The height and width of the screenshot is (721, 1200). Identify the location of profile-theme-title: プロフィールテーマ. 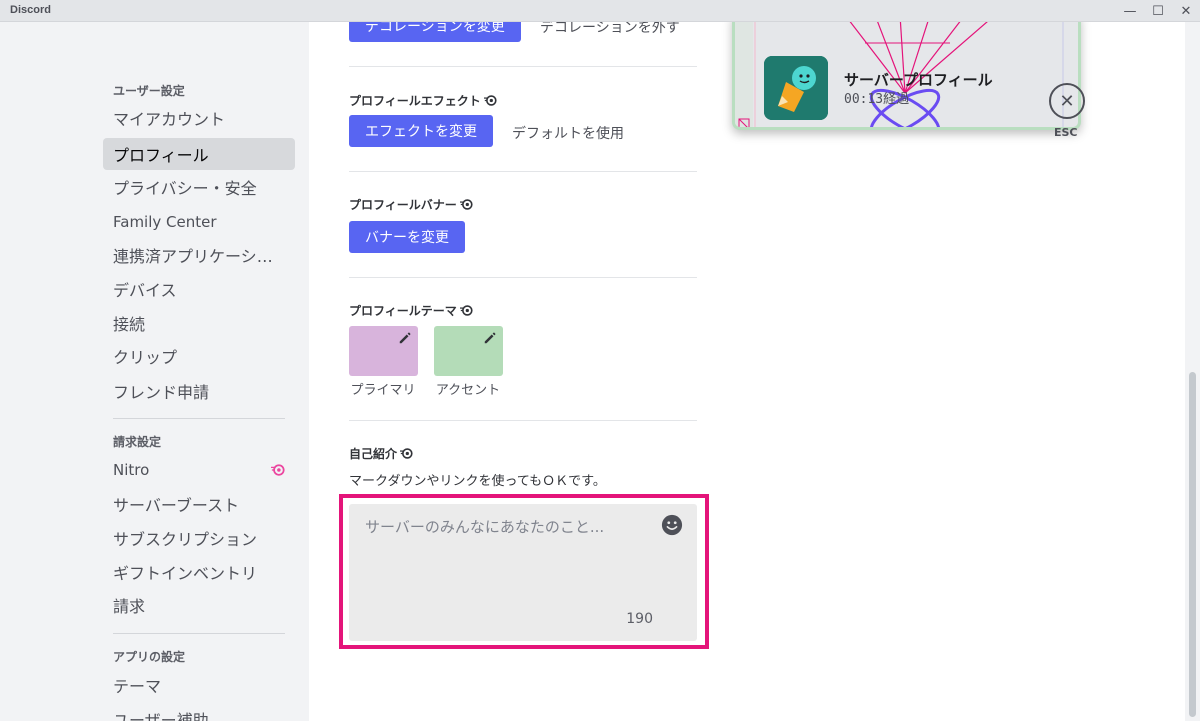
(411, 310).